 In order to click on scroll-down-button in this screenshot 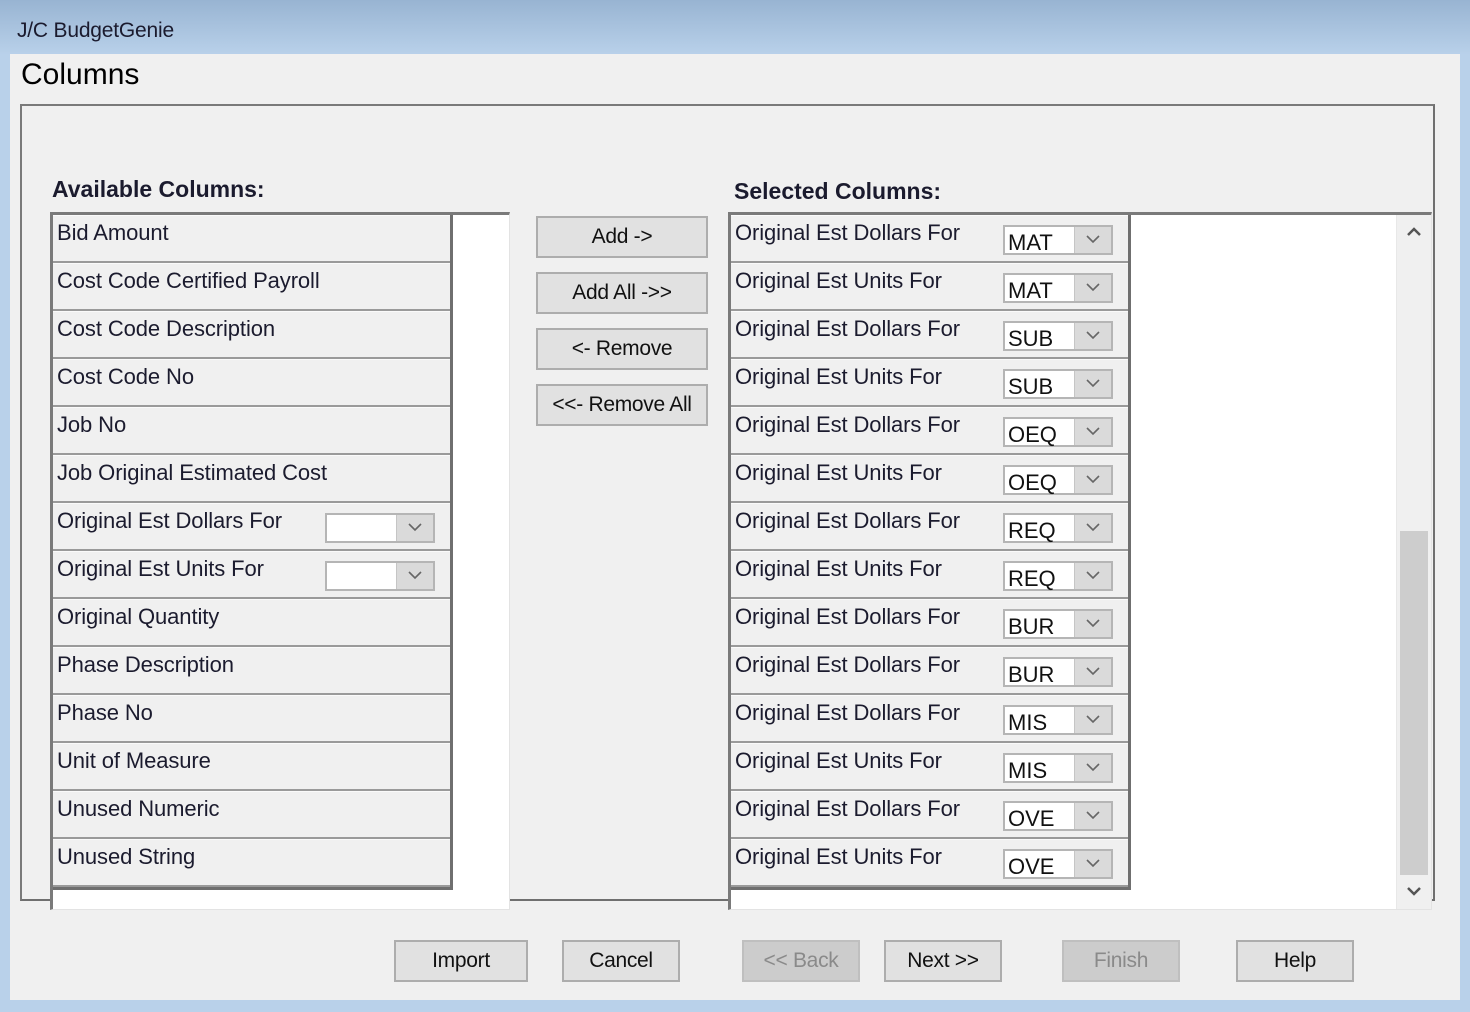, I will do `click(1414, 892)`.